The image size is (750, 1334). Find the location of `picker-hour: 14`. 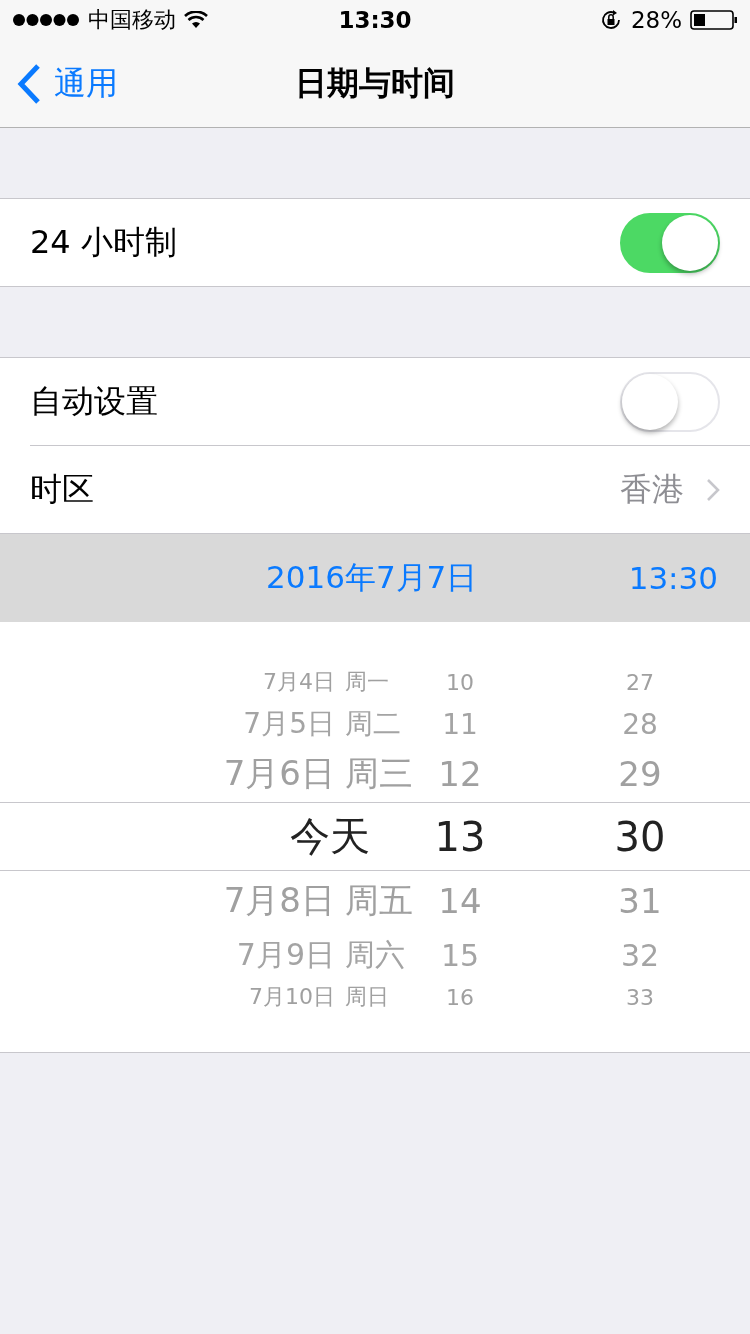

picker-hour: 14 is located at coordinates (460, 901).